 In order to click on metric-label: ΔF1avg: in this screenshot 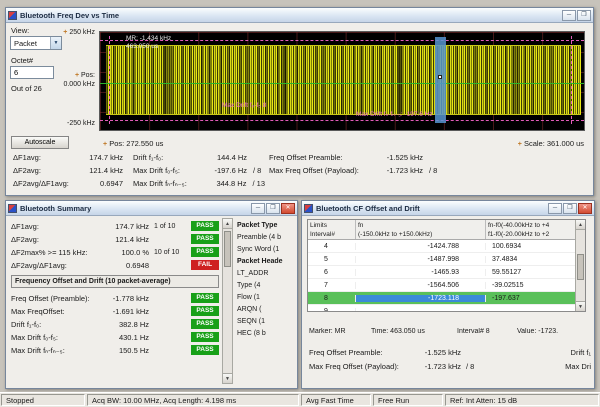, I will do `click(27, 157)`.